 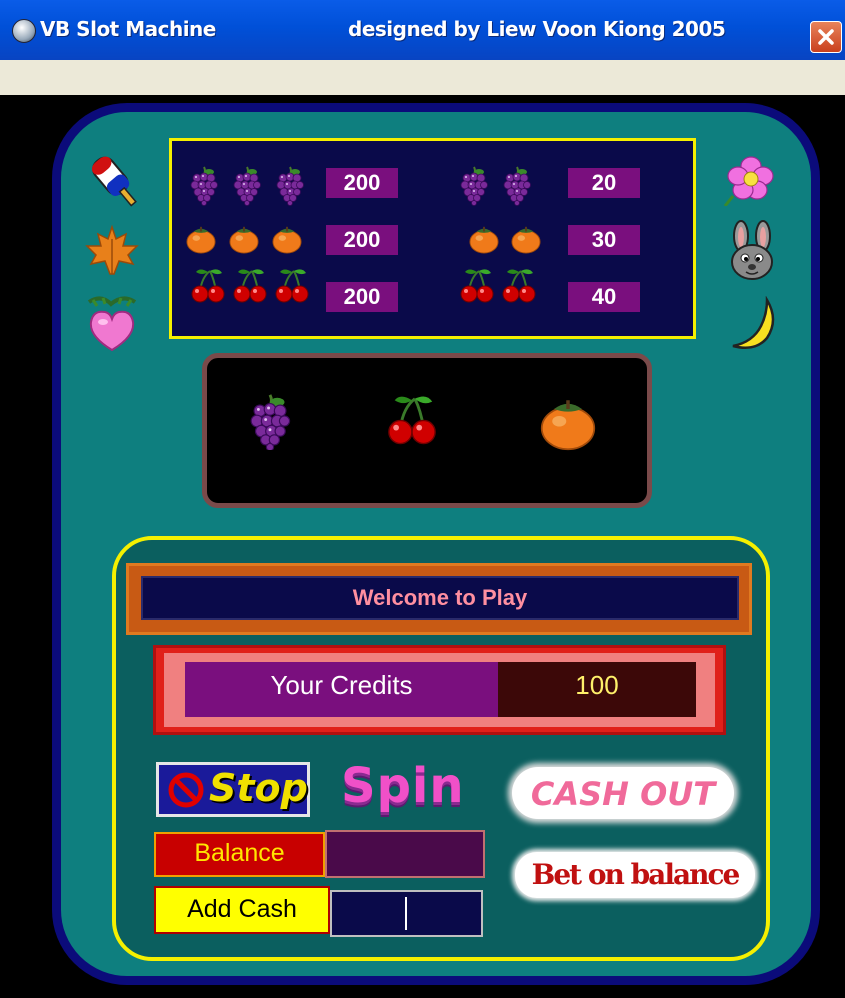 I want to click on moon-icon, so click(x=753, y=322).